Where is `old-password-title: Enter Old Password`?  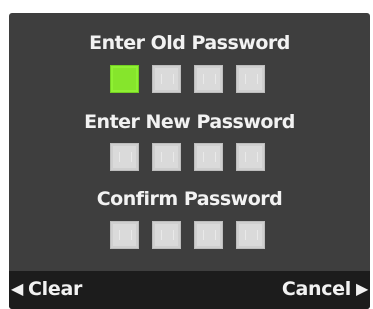
old-password-title: Enter Old Password is located at coordinates (189, 43).